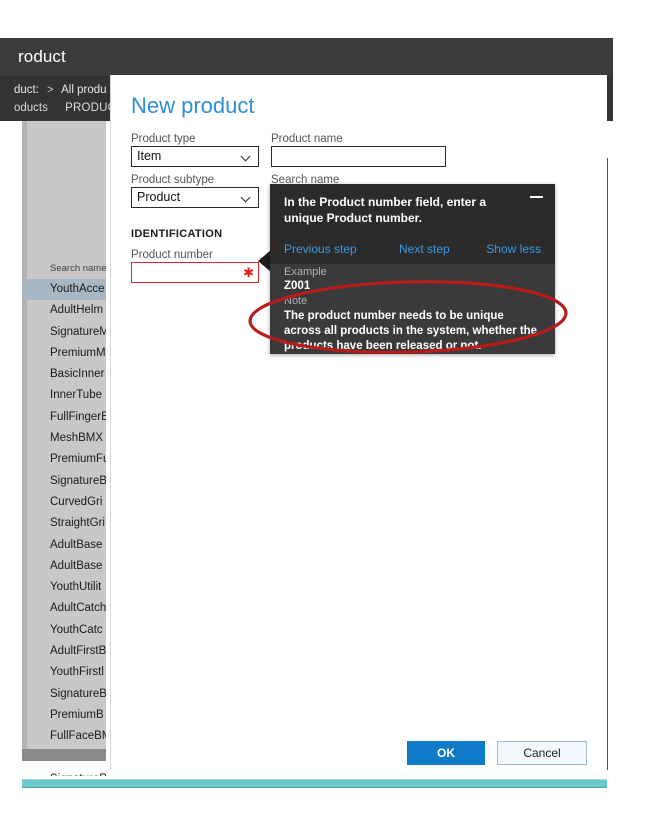 This screenshot has width=655, height=813. What do you see at coordinates (173, 180) in the screenshot?
I see `product-subtype-label: Product subtype` at bounding box center [173, 180].